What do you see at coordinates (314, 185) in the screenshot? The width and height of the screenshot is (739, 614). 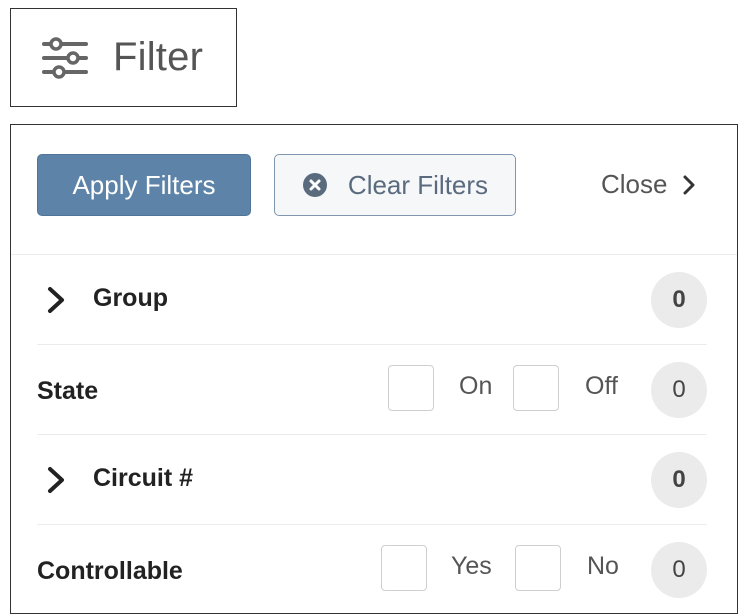 I see `clear-circle-x-icon` at bounding box center [314, 185].